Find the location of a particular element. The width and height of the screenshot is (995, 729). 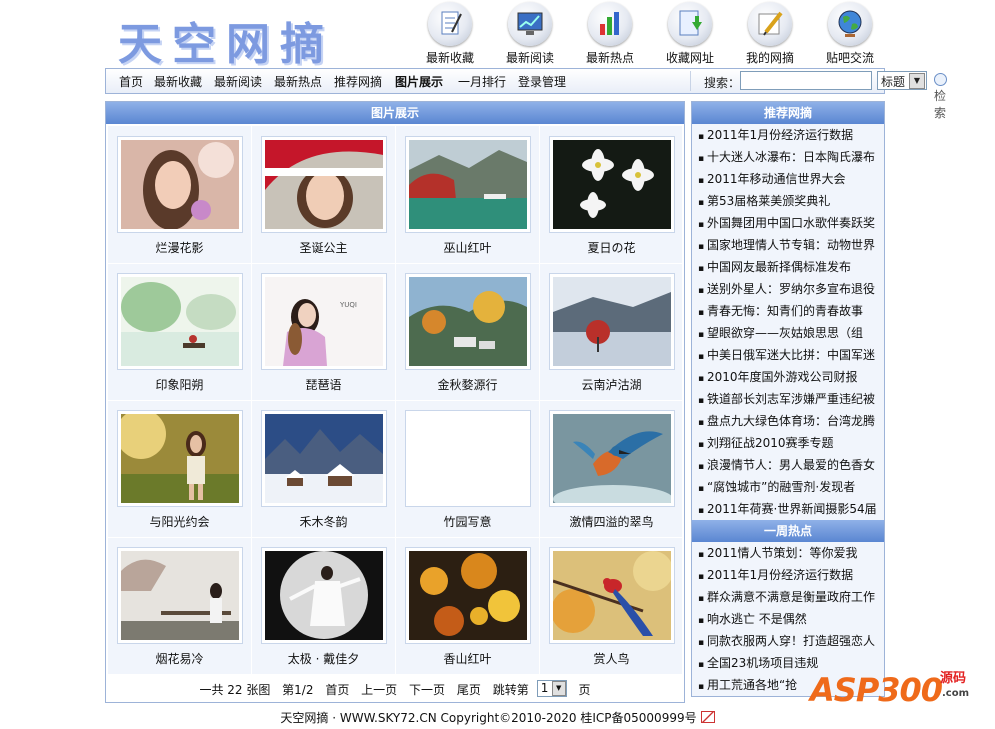

nav-link-latest-read: 最新阅读 is located at coordinates (238, 81).